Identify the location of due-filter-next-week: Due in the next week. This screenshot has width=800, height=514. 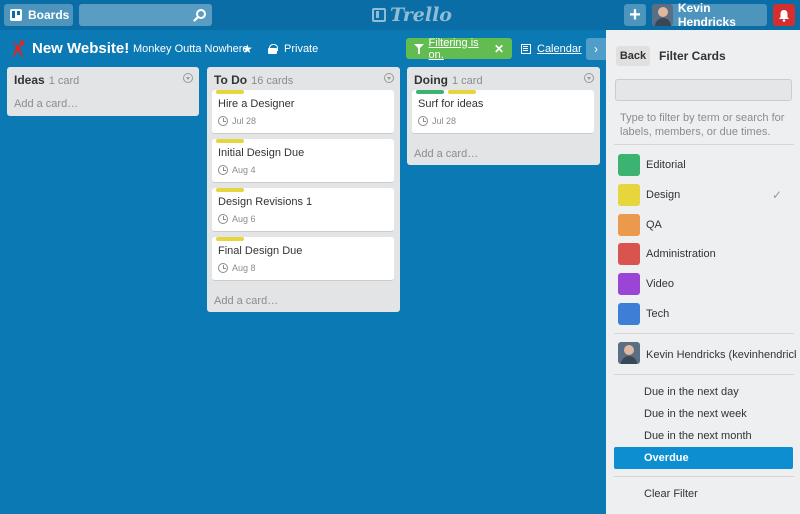
(703, 414).